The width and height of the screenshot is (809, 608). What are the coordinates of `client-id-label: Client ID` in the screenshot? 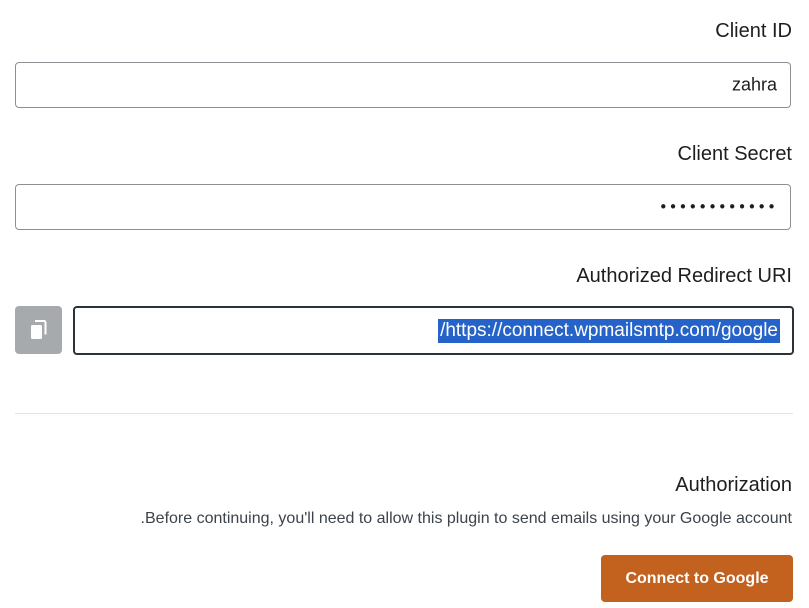 It's located at (753, 31).